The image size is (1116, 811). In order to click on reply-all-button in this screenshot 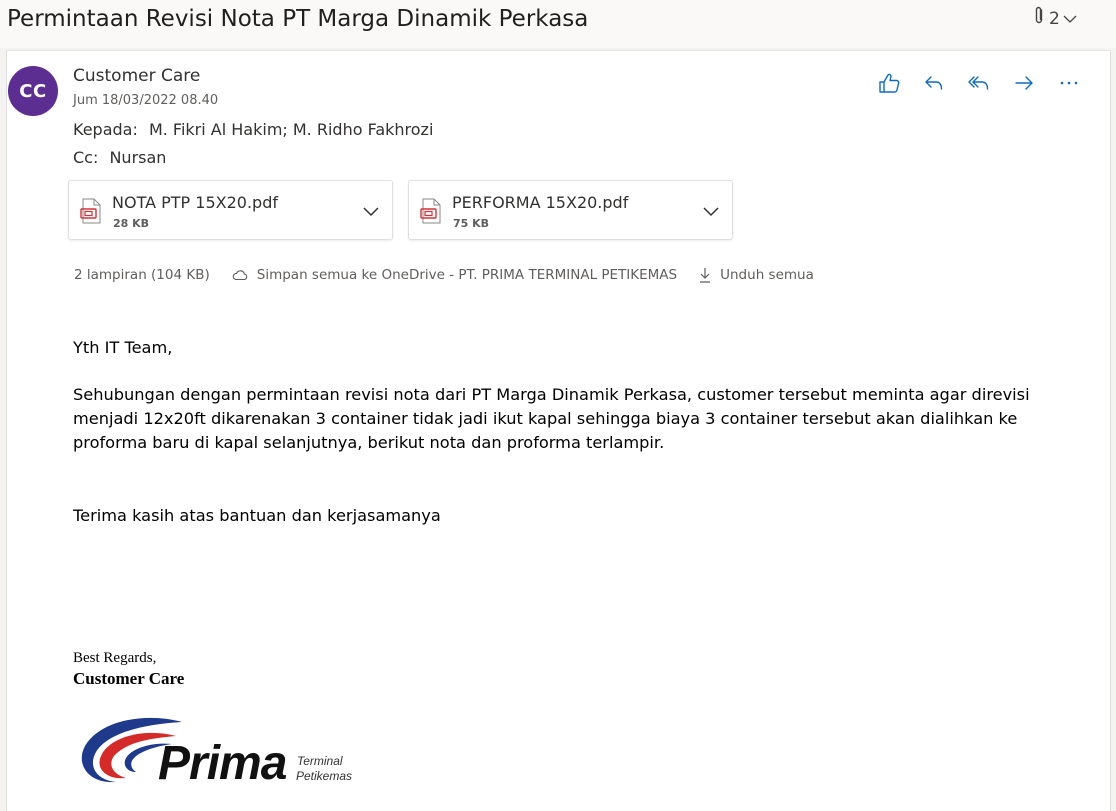, I will do `click(979, 83)`.